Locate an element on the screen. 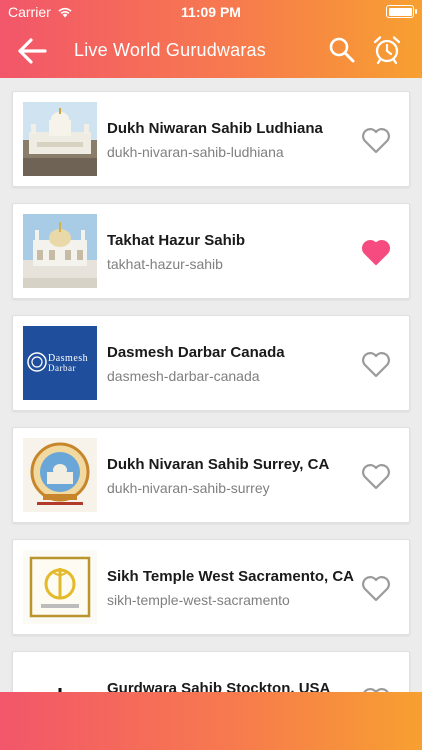 This screenshot has width=422, height=750. battery-icon is located at coordinates (401, 11).